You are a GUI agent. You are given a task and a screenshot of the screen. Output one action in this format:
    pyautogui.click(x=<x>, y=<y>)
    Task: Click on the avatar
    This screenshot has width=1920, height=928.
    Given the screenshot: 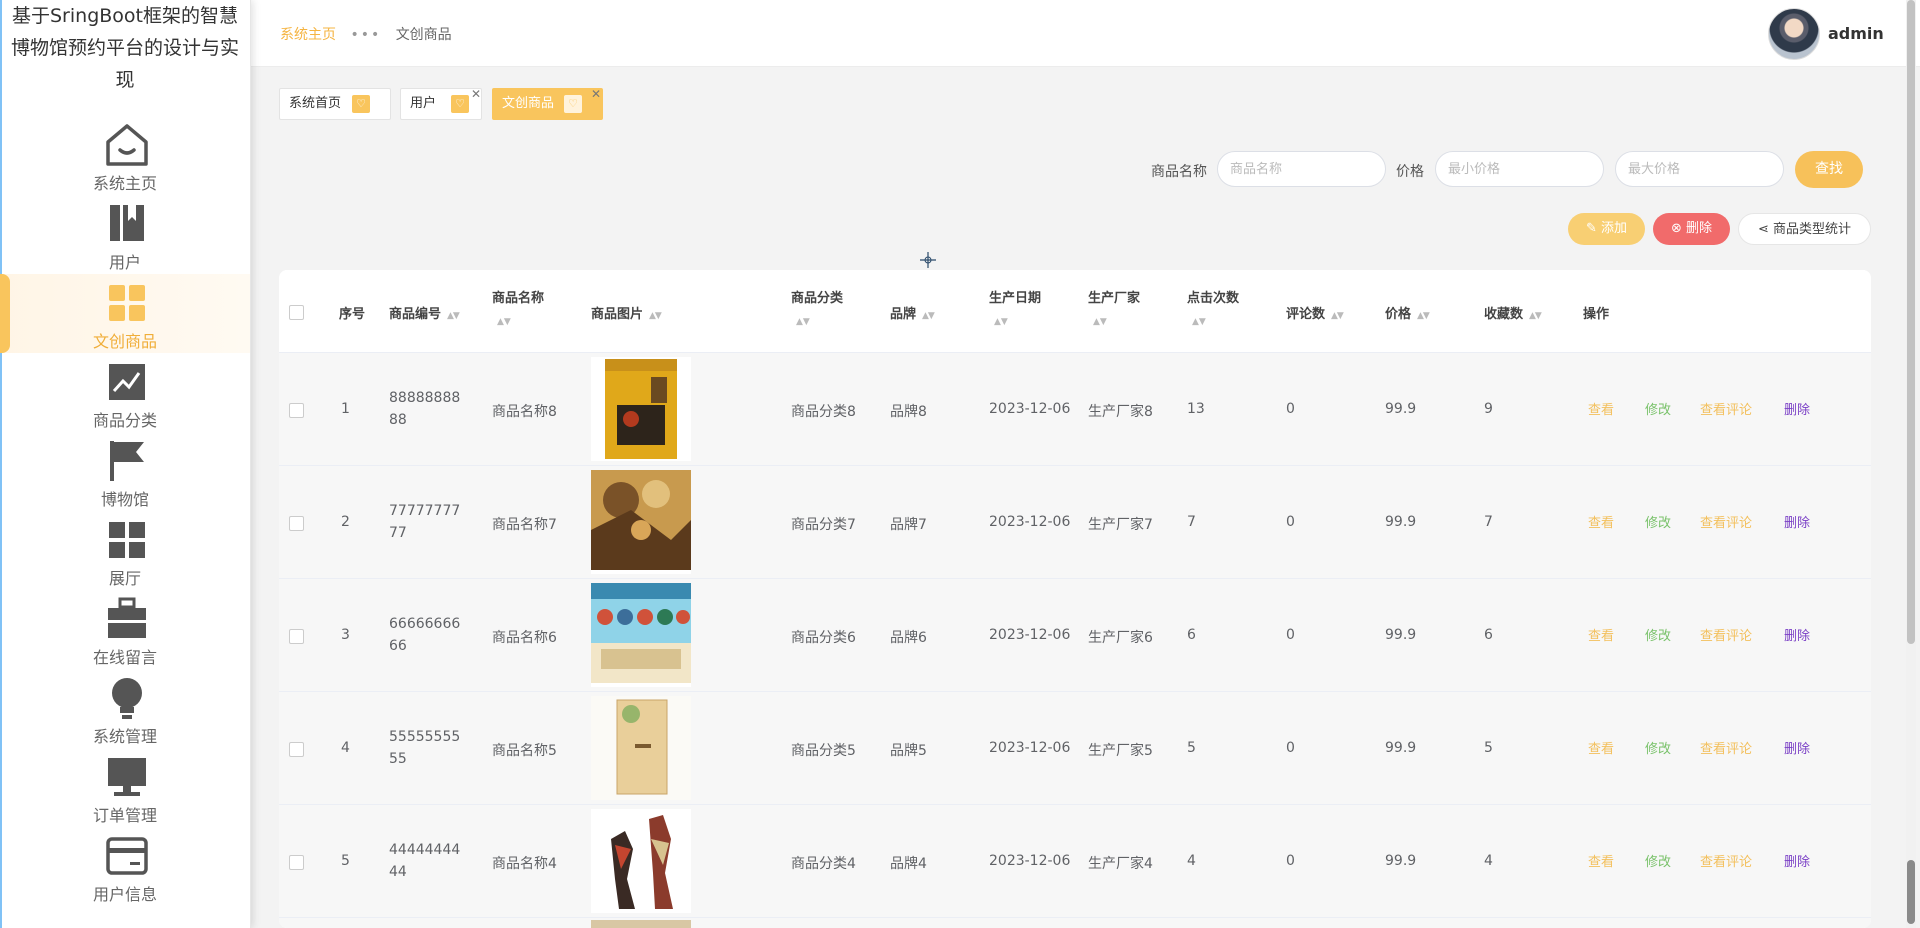 What is the action you would take?
    pyautogui.click(x=1794, y=34)
    